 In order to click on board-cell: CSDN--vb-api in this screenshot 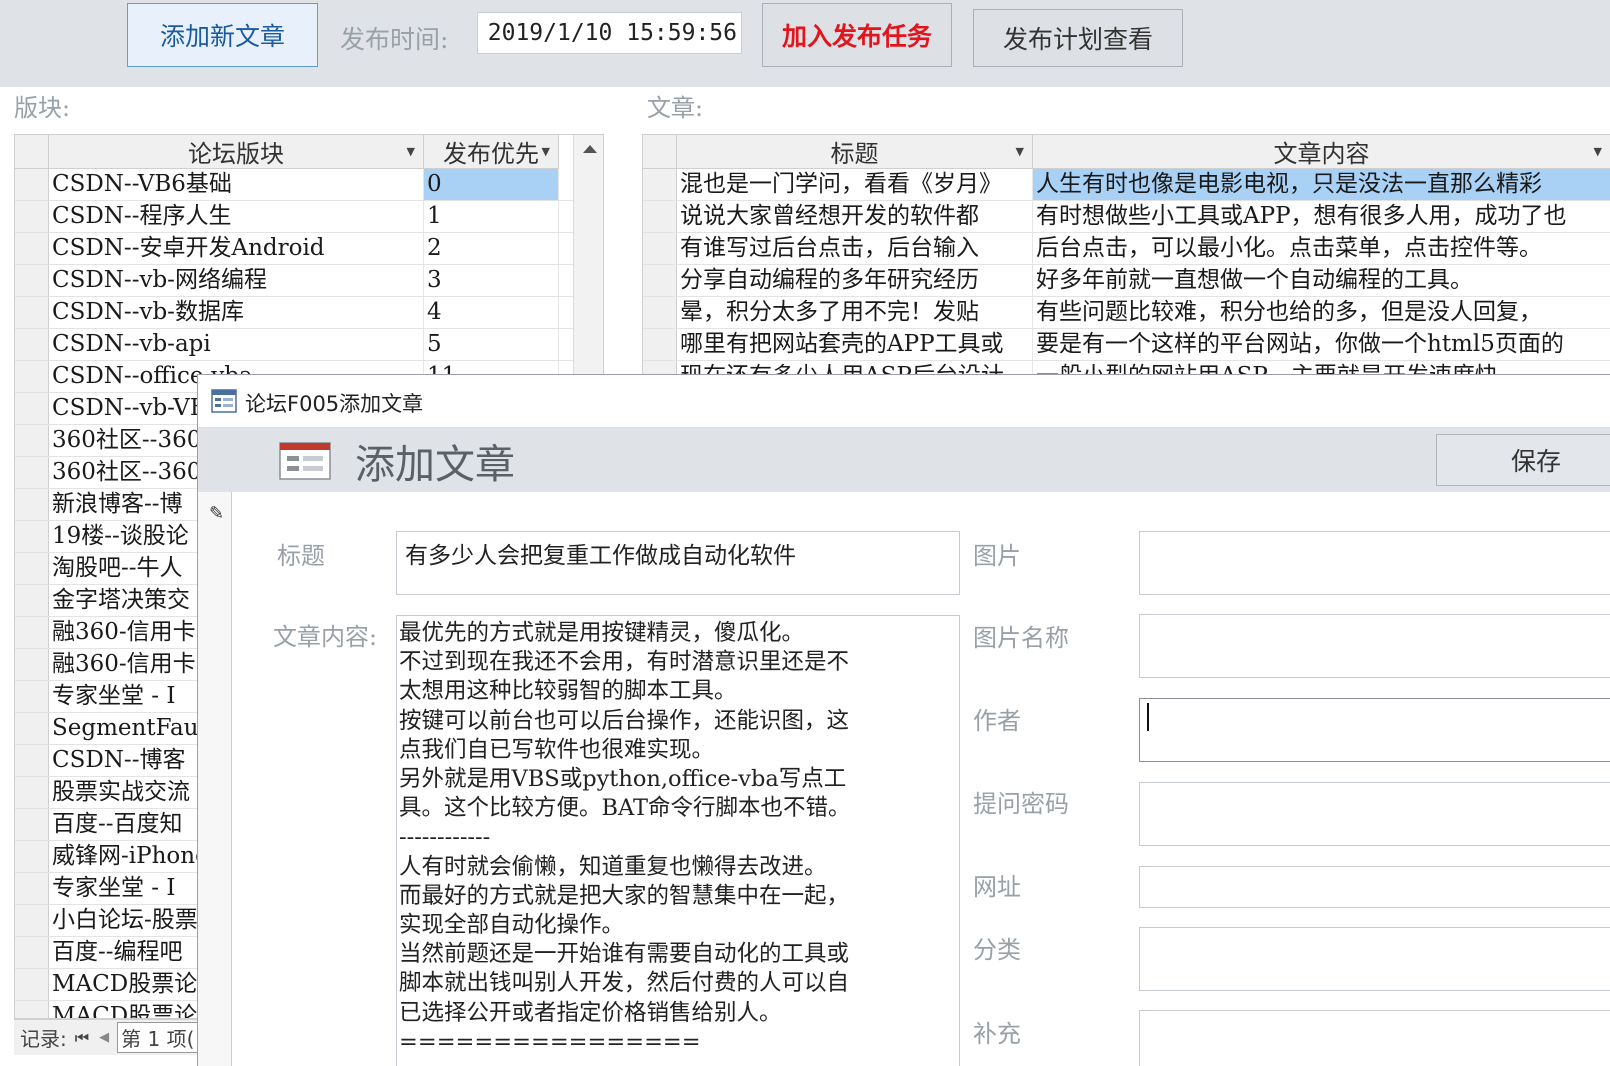, I will do `click(236, 344)`.